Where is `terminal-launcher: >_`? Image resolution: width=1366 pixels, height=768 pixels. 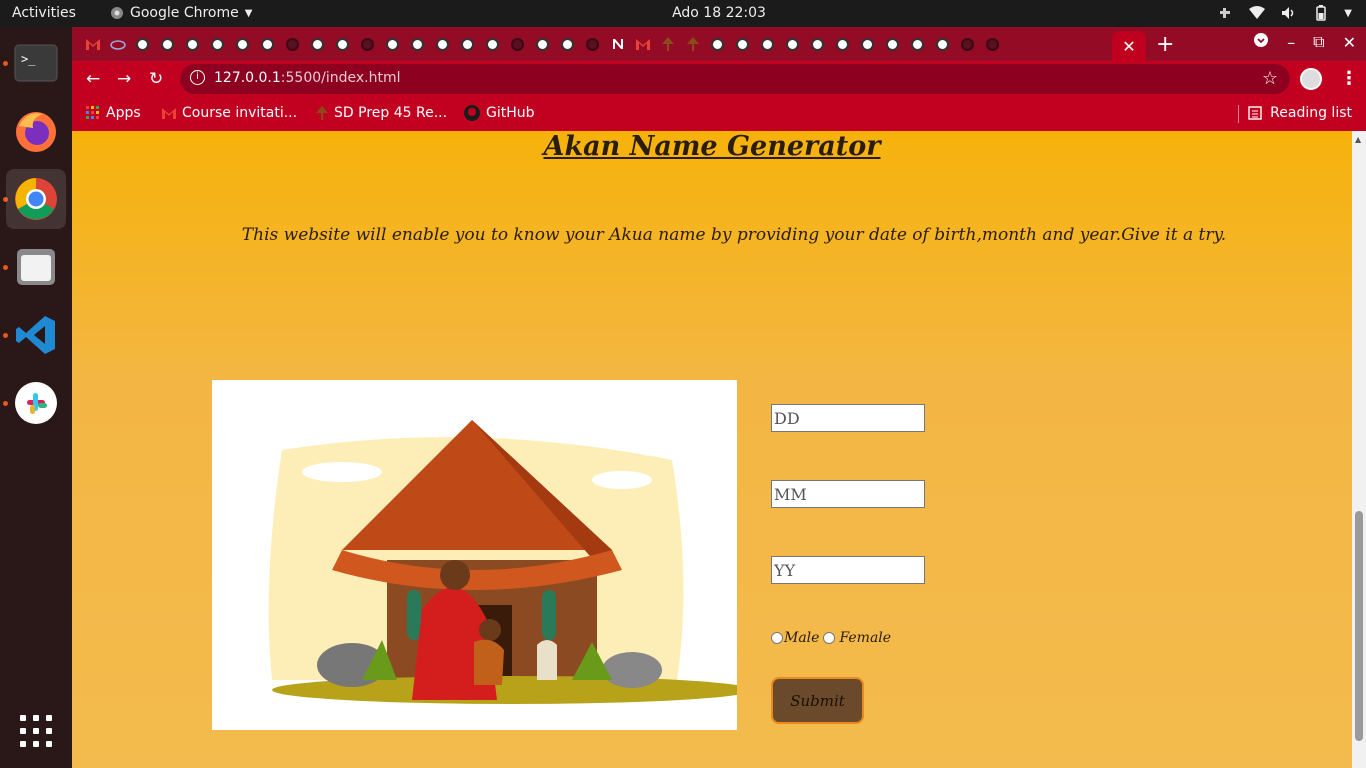 terminal-launcher: >_ is located at coordinates (36, 63).